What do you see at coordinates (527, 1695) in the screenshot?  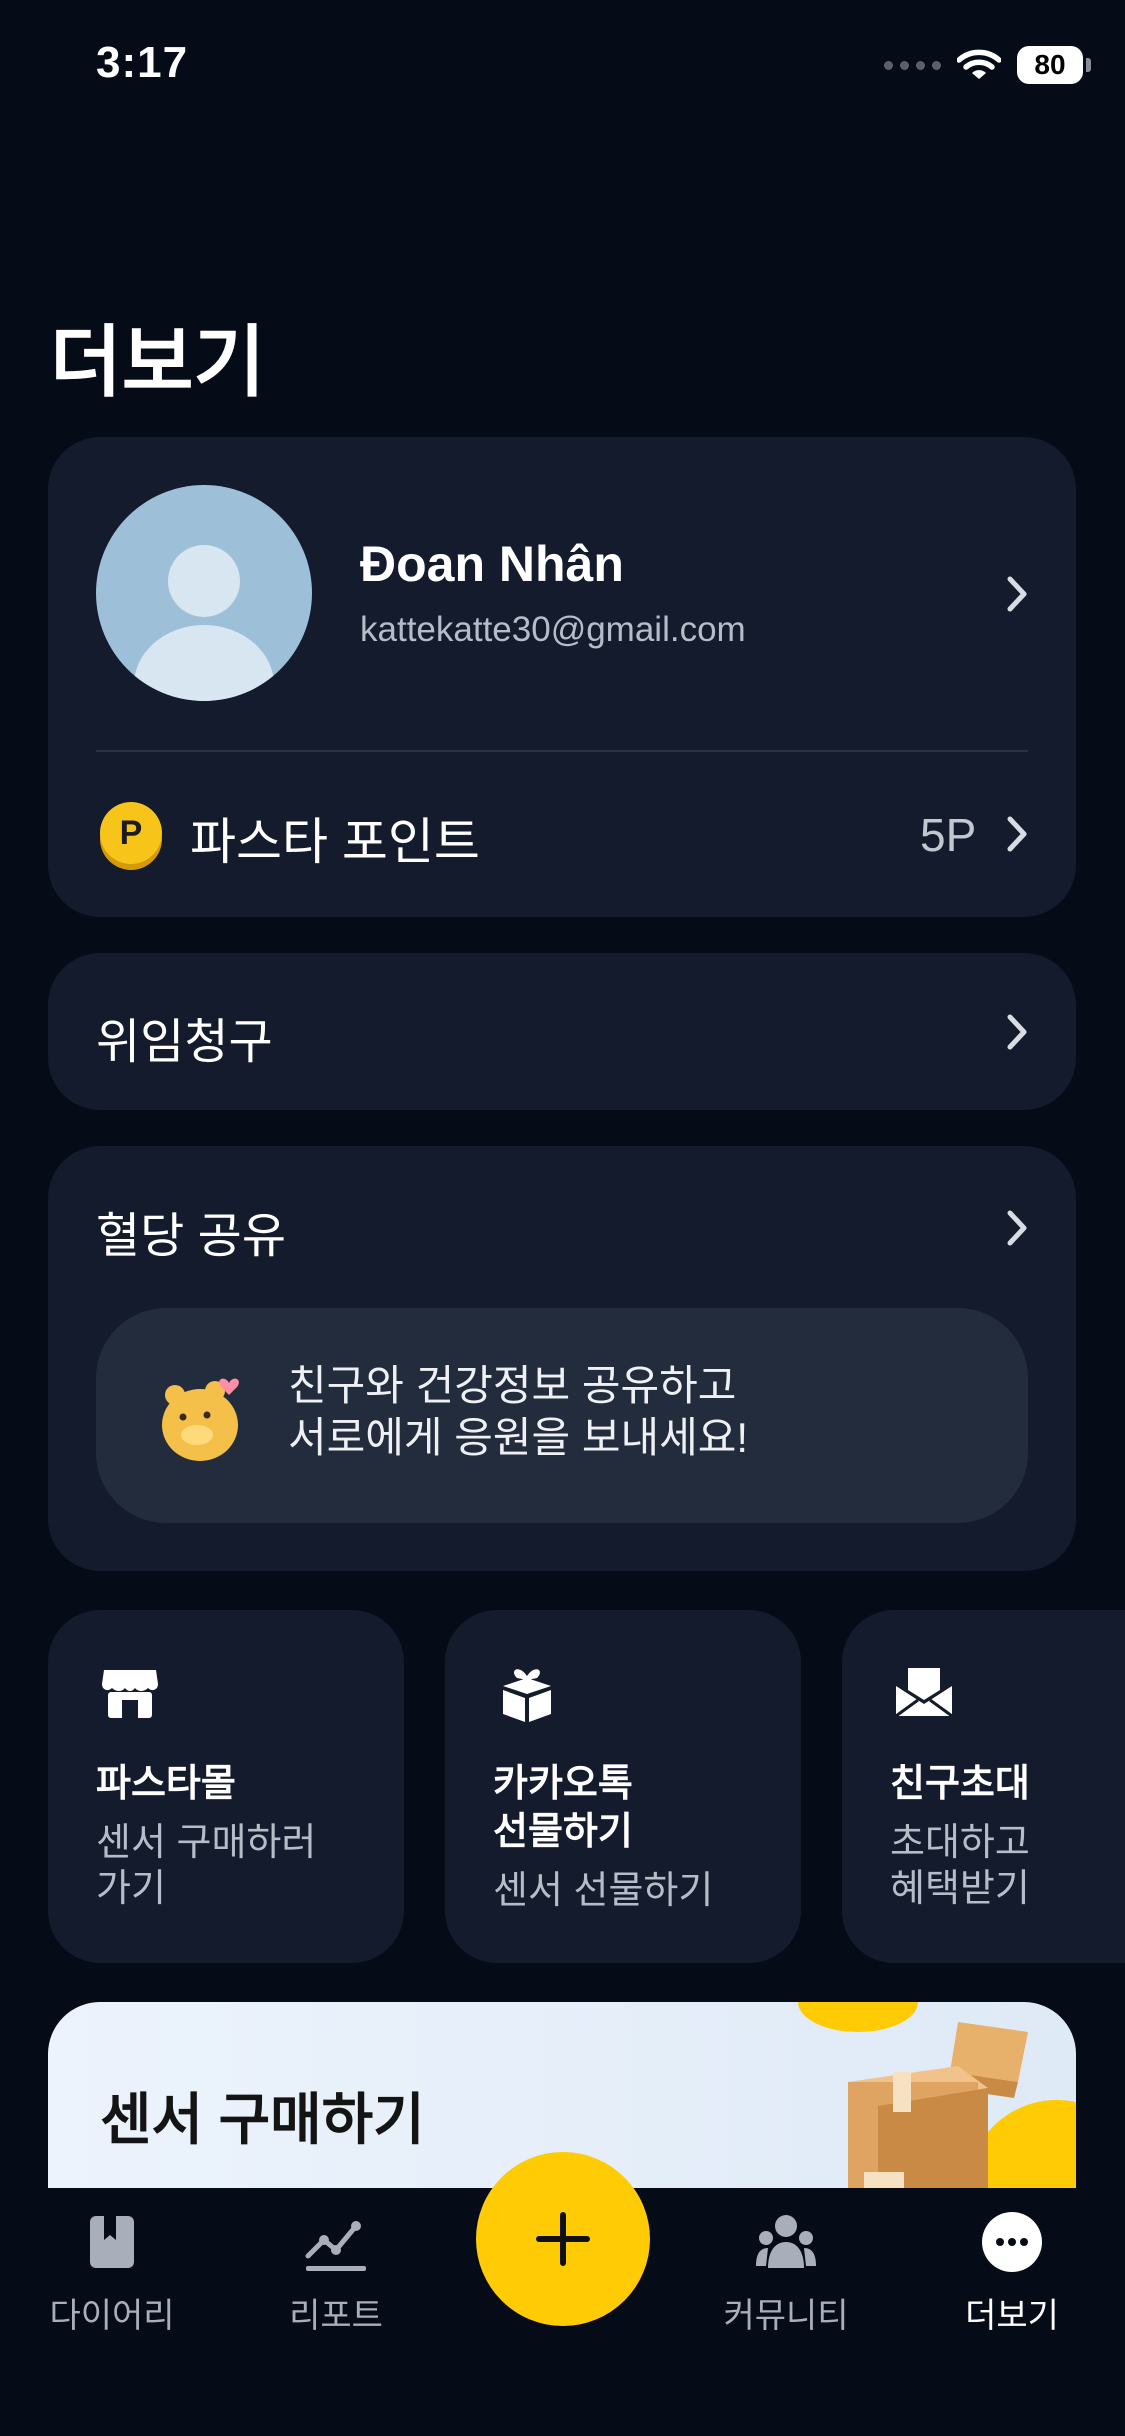 I see `gift-box-icon` at bounding box center [527, 1695].